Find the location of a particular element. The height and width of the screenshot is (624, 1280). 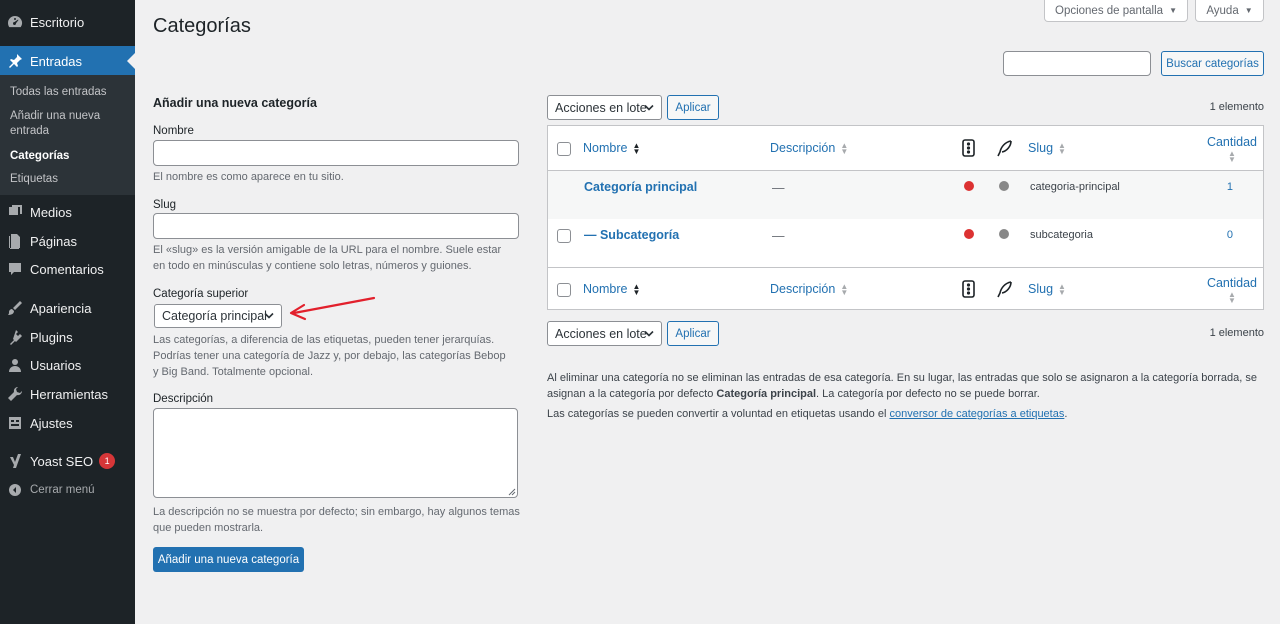

pin-icon is located at coordinates (15, 61).